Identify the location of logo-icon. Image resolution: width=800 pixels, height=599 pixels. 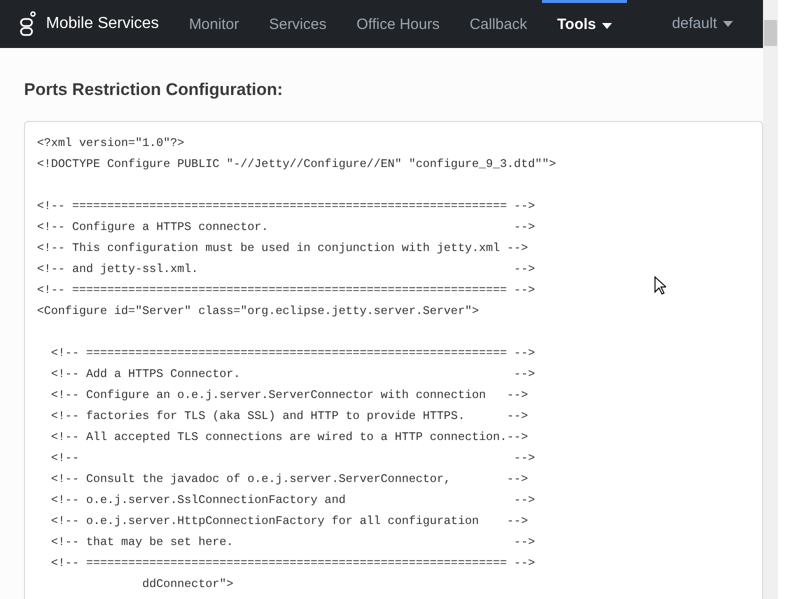
(28, 24).